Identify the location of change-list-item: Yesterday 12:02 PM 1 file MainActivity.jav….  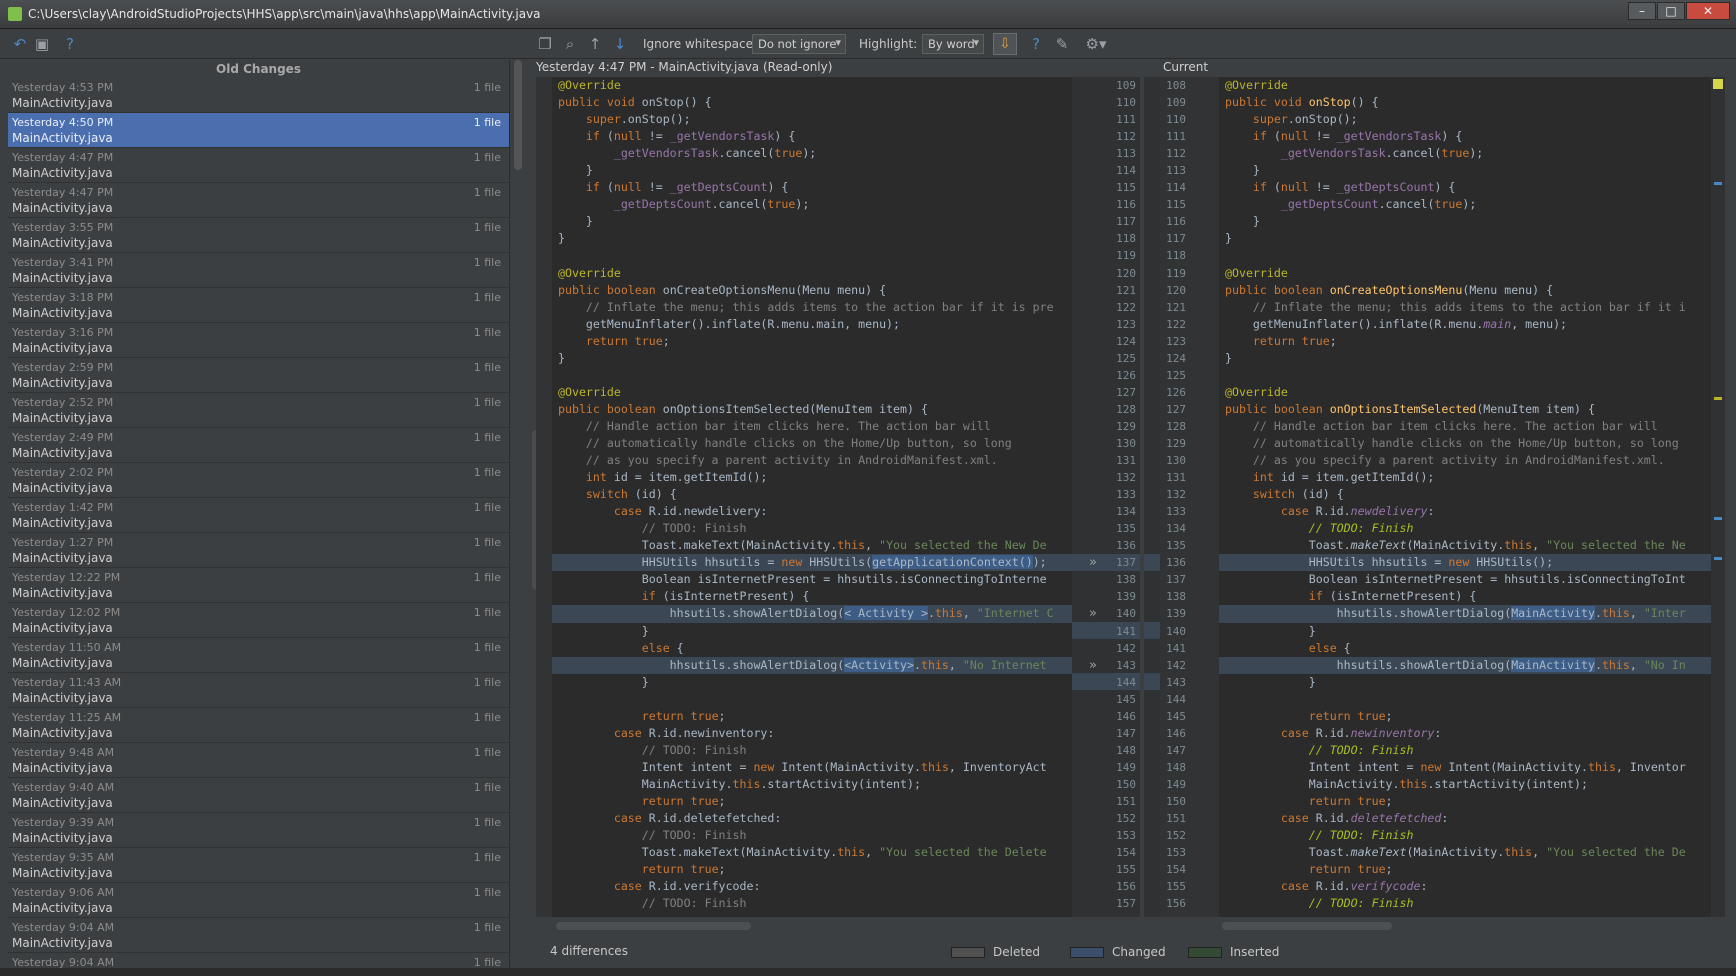
(258, 620).